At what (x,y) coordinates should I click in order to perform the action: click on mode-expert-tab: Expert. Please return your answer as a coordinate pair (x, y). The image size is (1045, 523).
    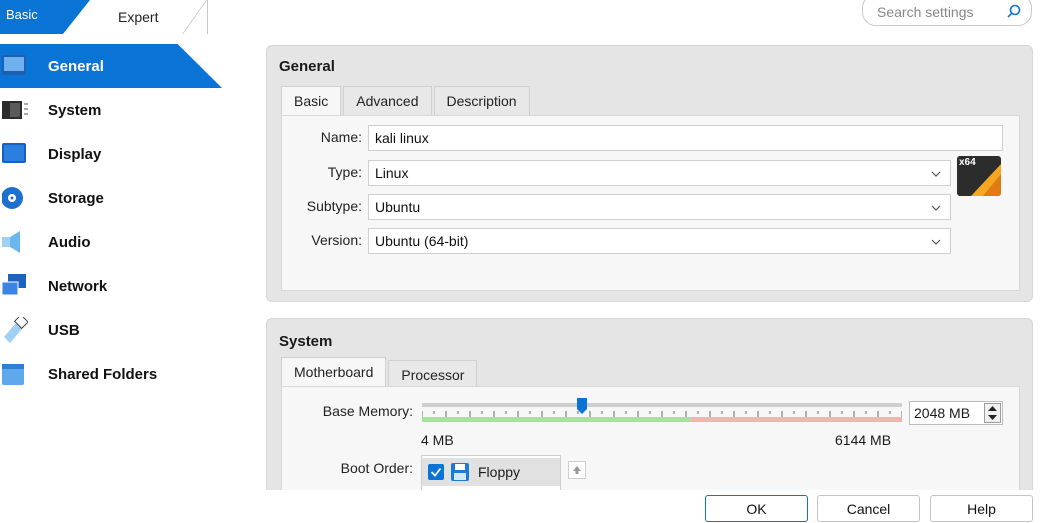
    Looking at the image, I should click on (138, 17).